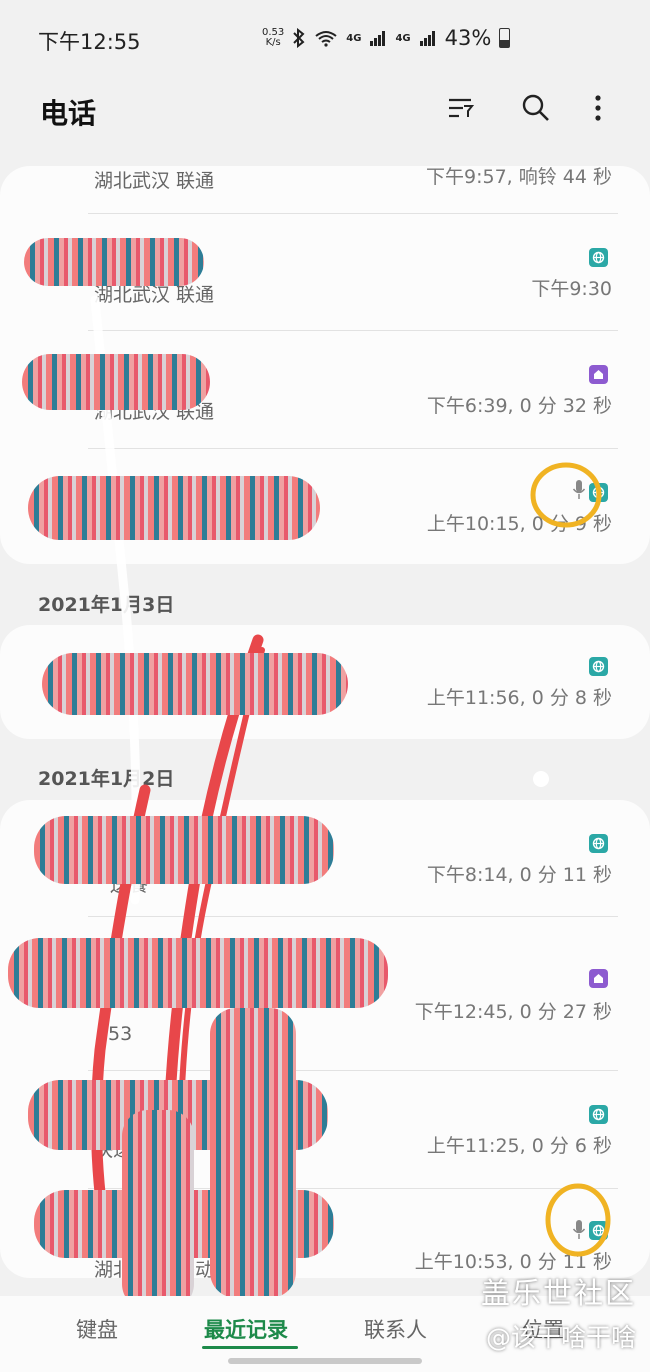  What do you see at coordinates (395, 1329) in the screenshot?
I see `tab-contacts: 联系人` at bounding box center [395, 1329].